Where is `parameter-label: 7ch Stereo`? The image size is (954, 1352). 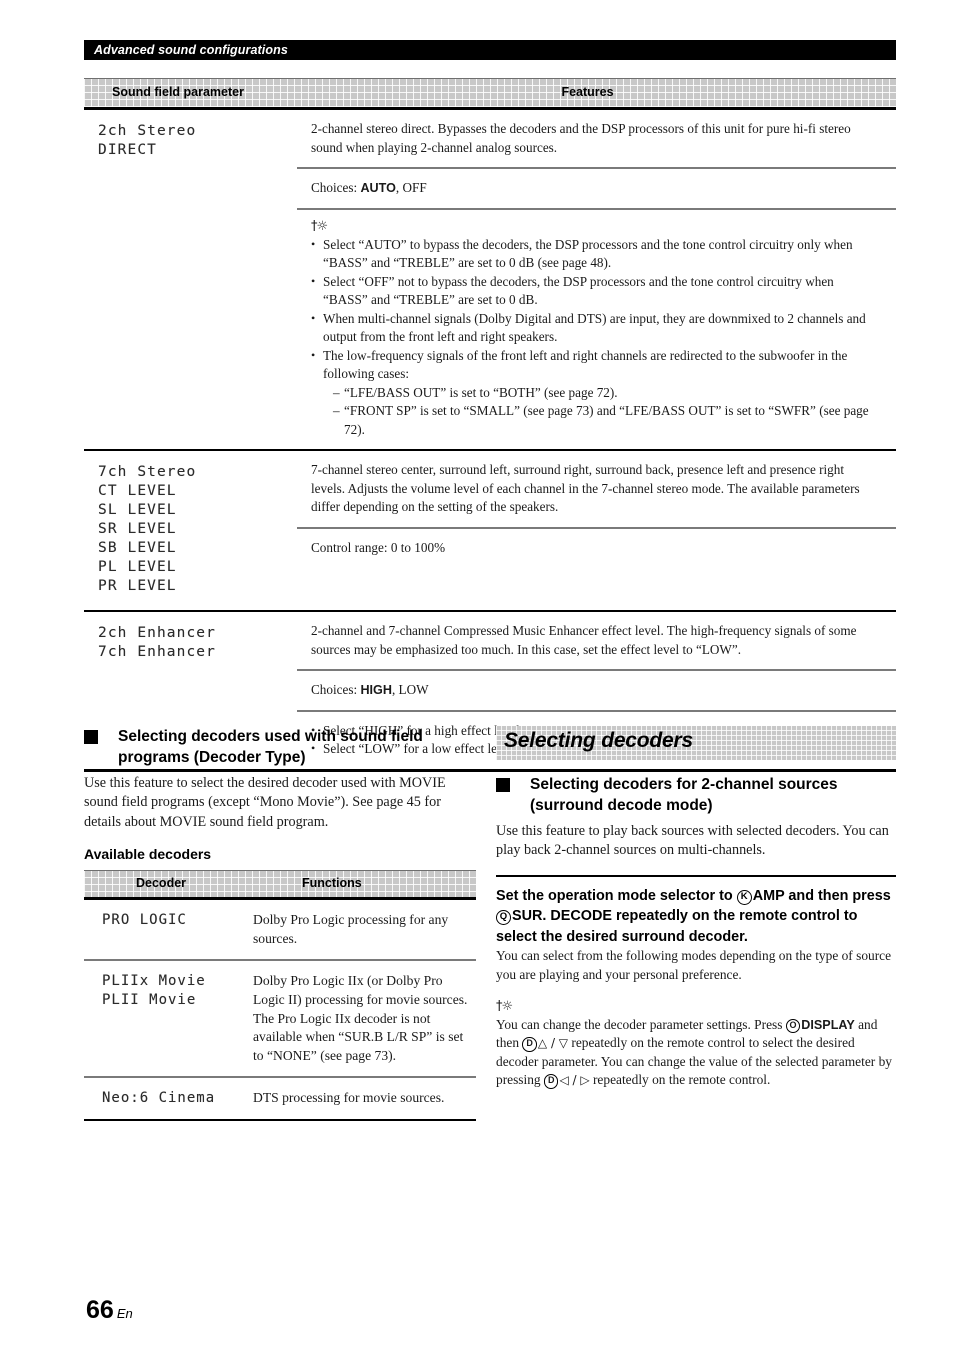 parameter-label: 7ch Stereo is located at coordinates (147, 472).